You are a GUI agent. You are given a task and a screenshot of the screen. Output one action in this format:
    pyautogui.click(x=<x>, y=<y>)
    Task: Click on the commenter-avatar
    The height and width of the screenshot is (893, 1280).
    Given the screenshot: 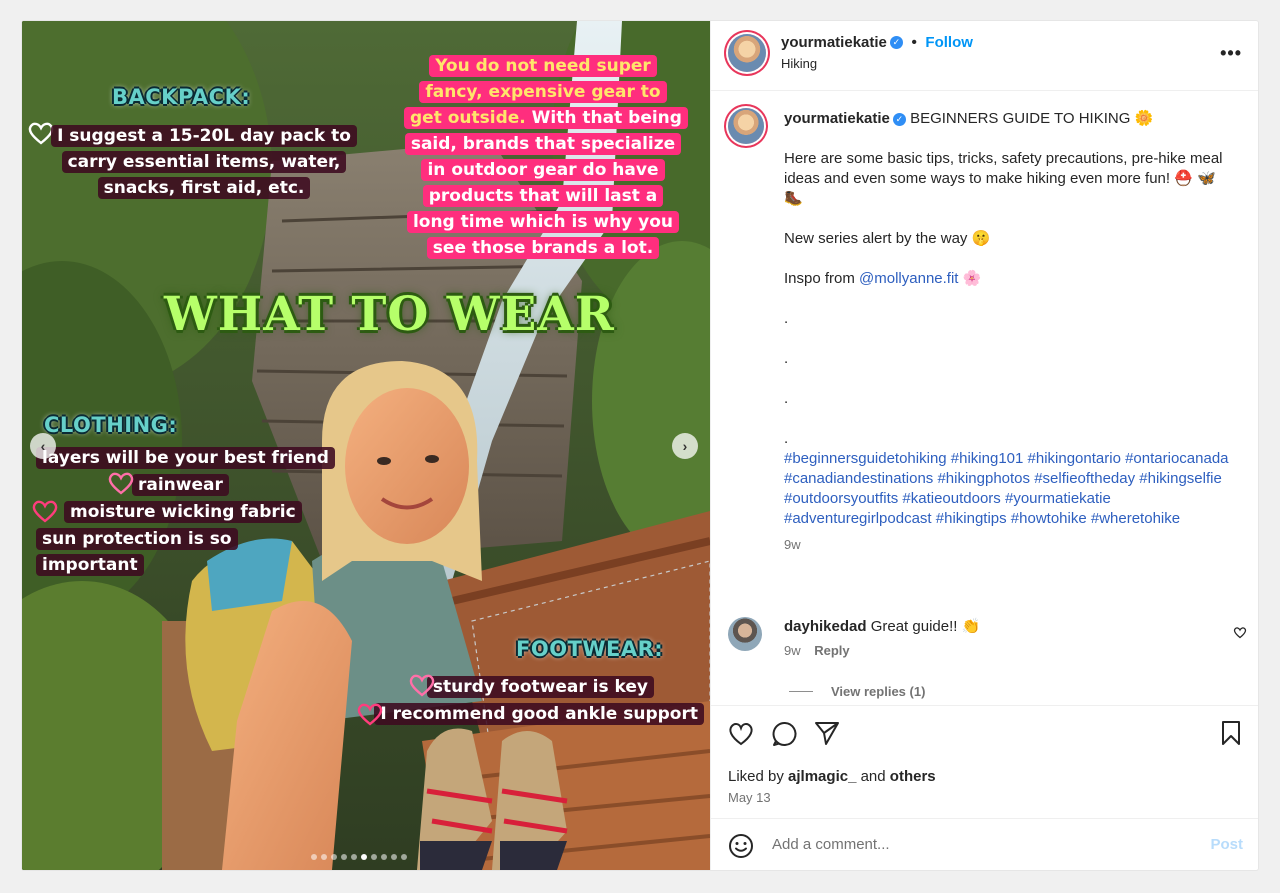 What is the action you would take?
    pyautogui.click(x=745, y=634)
    